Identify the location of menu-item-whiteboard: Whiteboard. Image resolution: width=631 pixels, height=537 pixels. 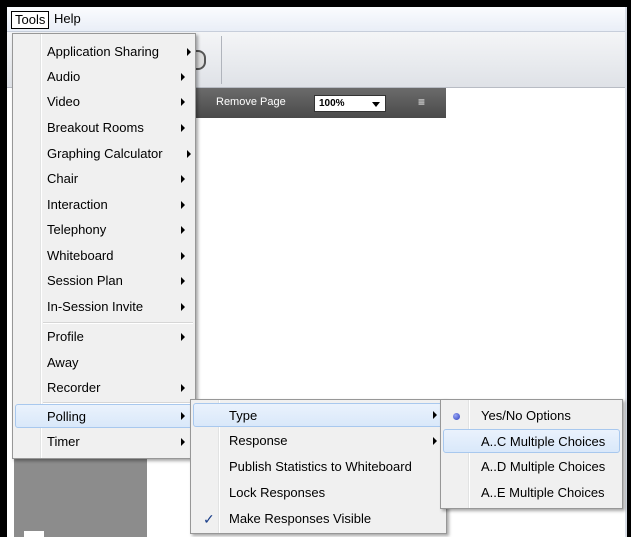
(104, 256).